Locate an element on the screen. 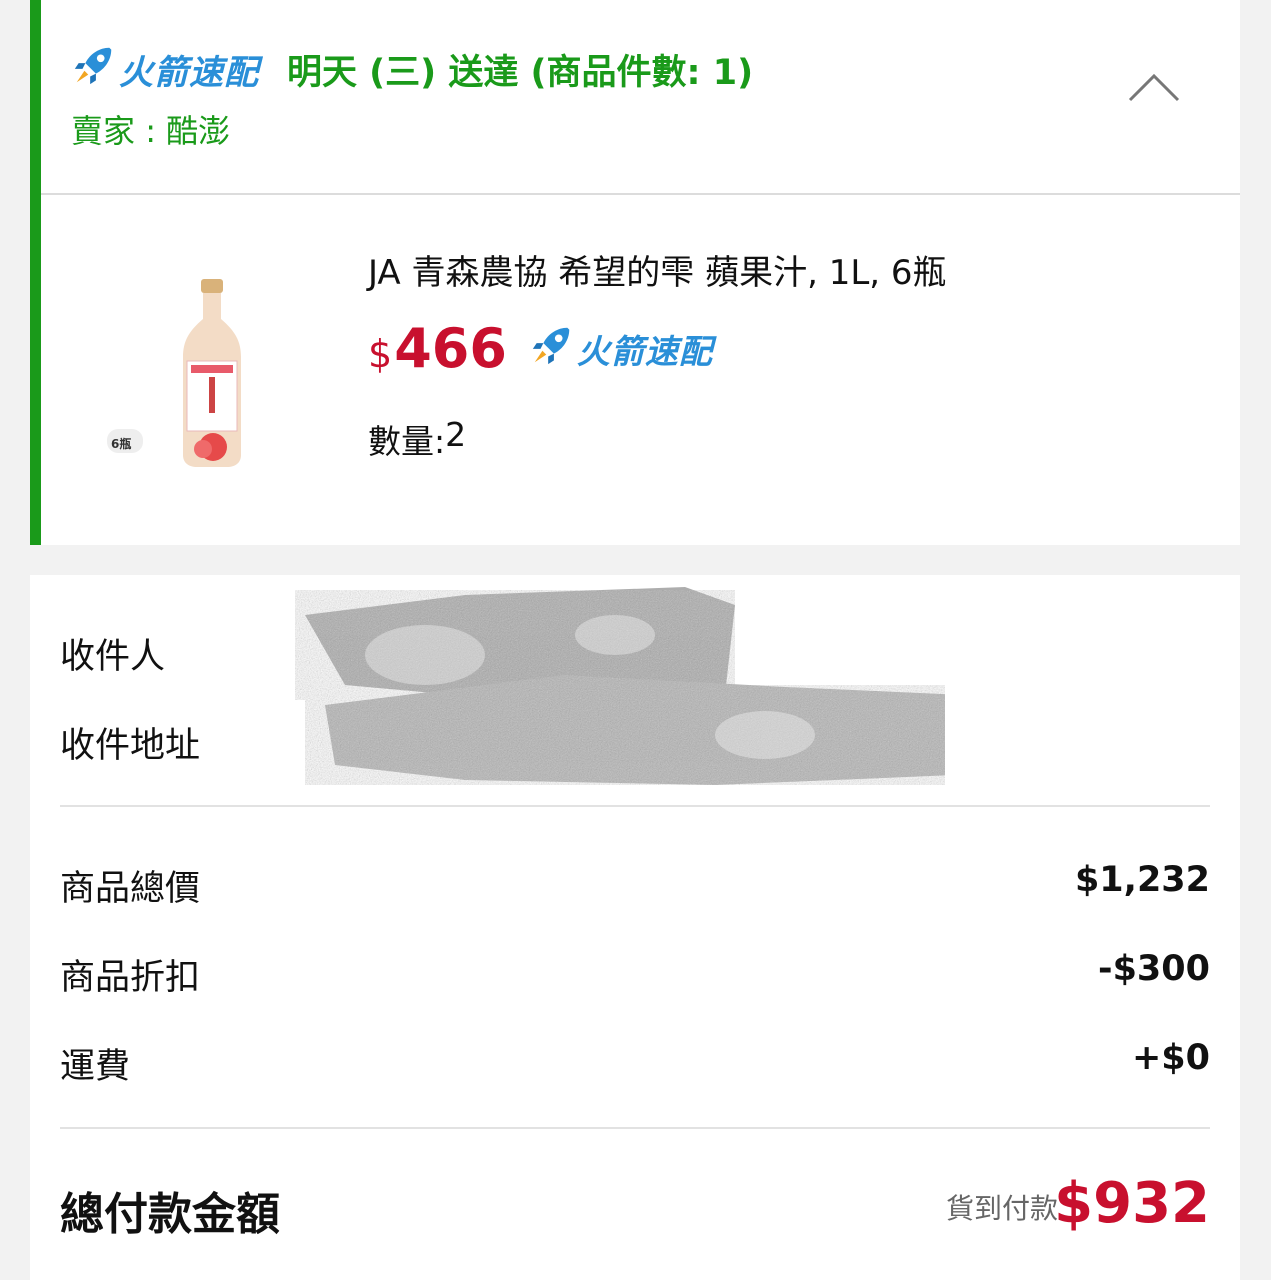 The image size is (1271, 1280). total-payment-label: 總付款金額 is located at coordinates (170, 1214).